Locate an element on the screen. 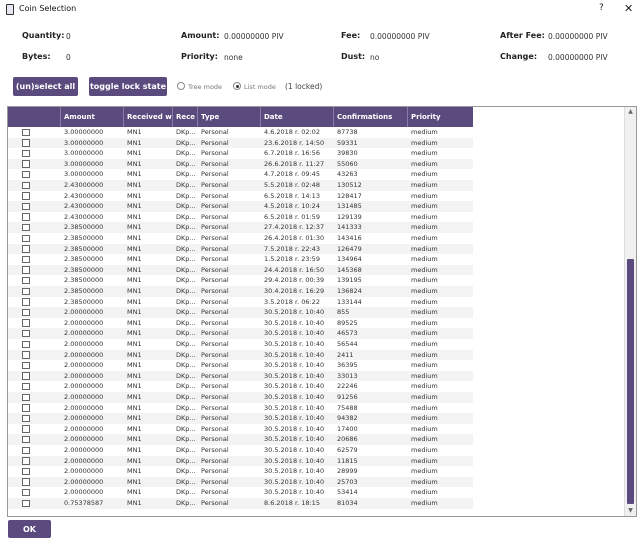 This screenshot has width=640, height=545. toggle-lock-button: toggle lock state is located at coordinates (128, 86).